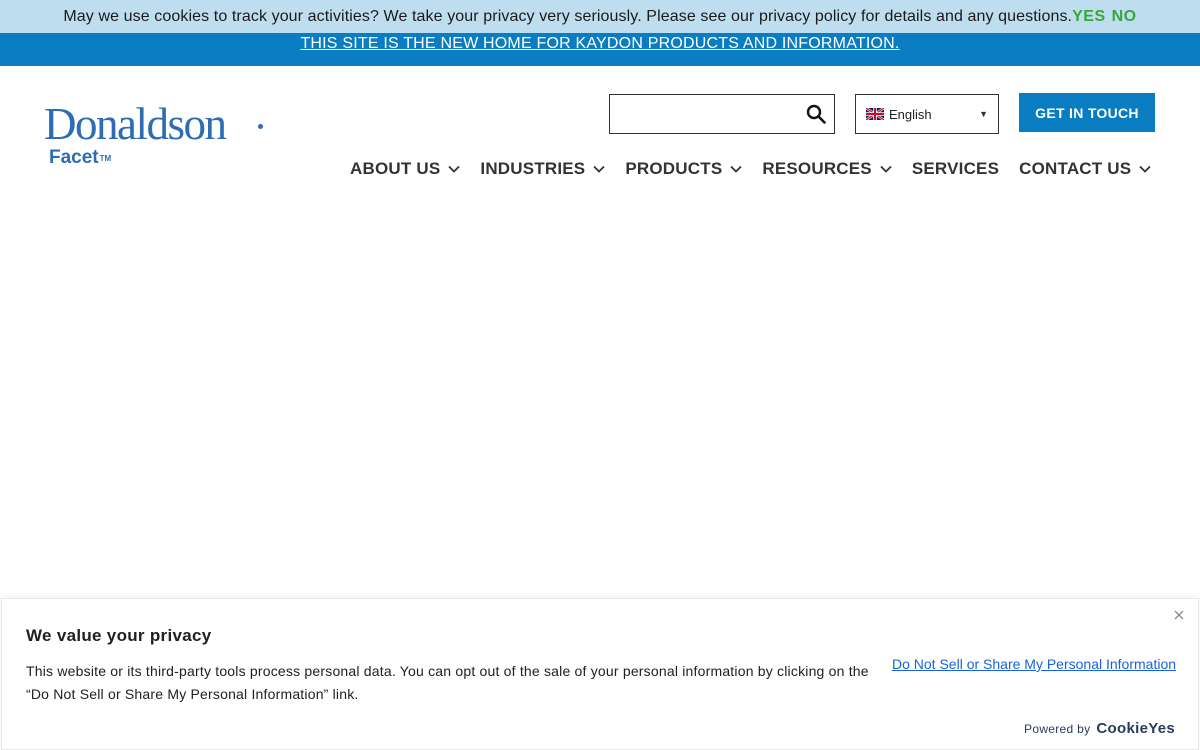  What do you see at coordinates (80, 157) in the screenshot?
I see `logo-product-text: FacetTM` at bounding box center [80, 157].